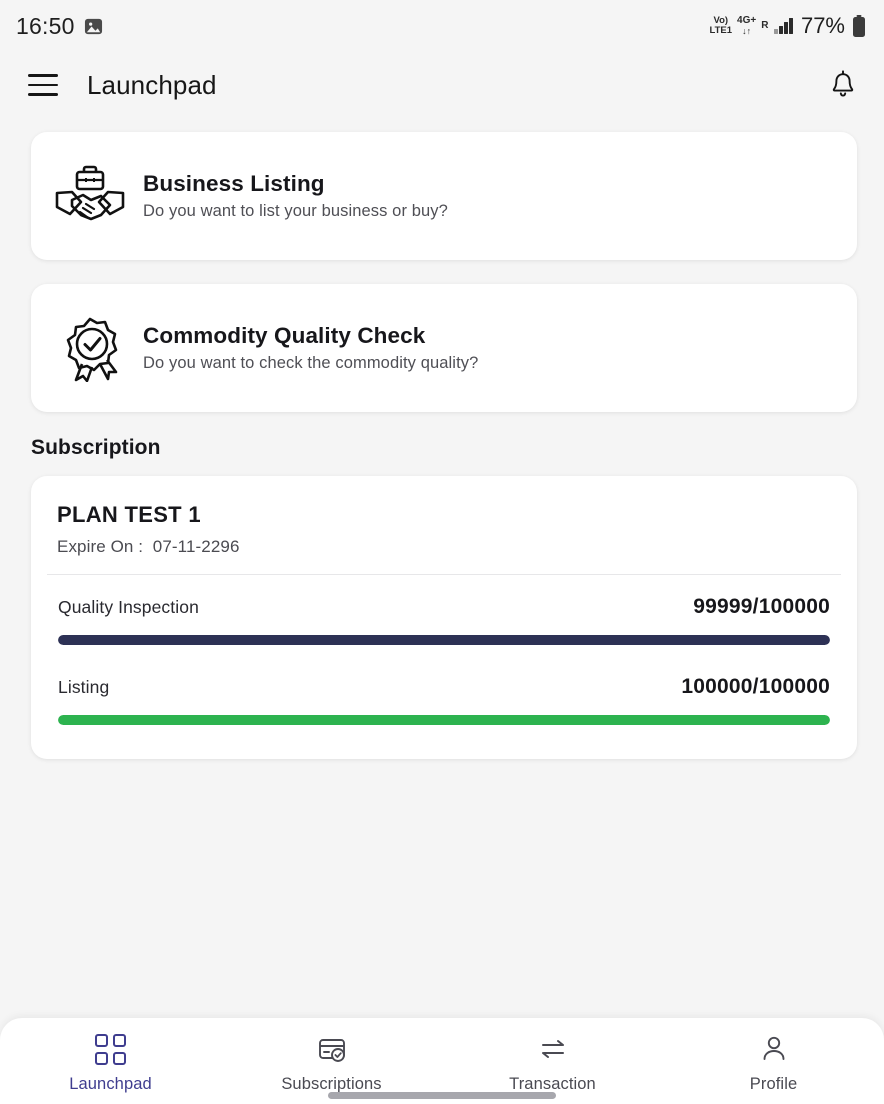 The image size is (884, 1104). Describe the element at coordinates (90, 348) in the screenshot. I see `quality-badge-icon` at that location.